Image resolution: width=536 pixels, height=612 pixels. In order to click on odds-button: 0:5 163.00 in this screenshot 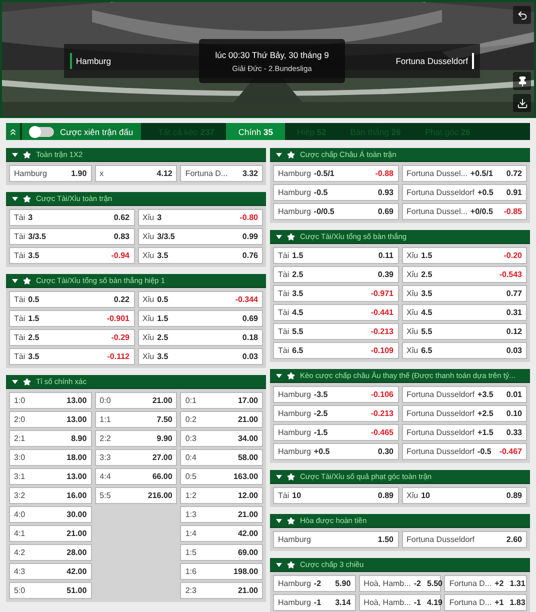, I will do `click(222, 476)`.